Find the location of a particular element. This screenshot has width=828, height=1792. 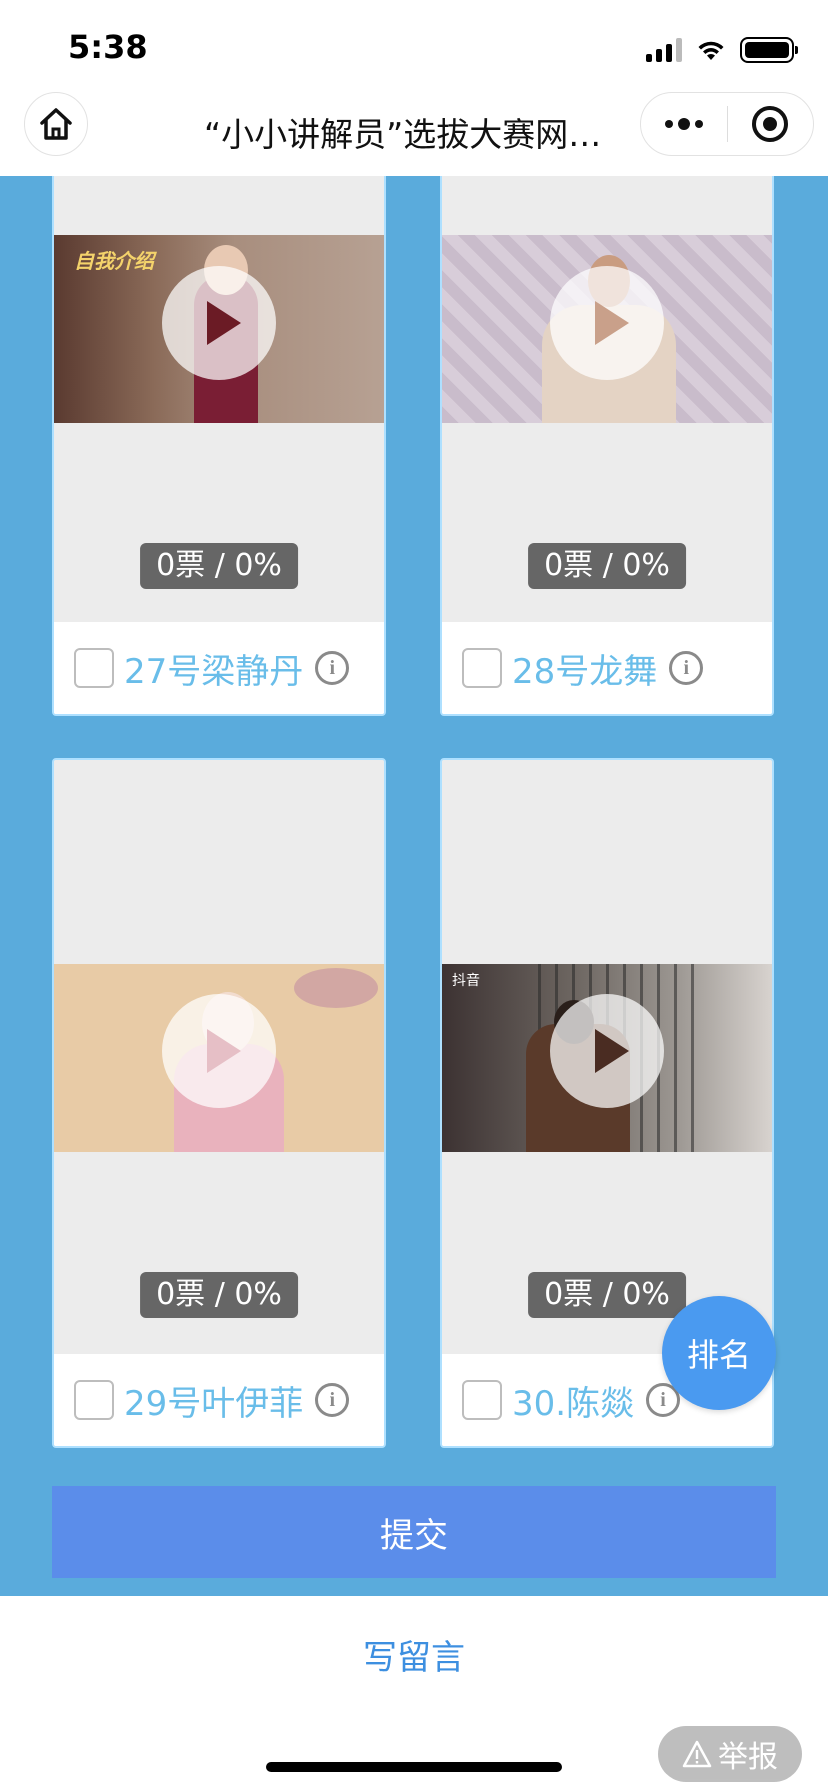

status-time: 5:38 is located at coordinates (108, 47).